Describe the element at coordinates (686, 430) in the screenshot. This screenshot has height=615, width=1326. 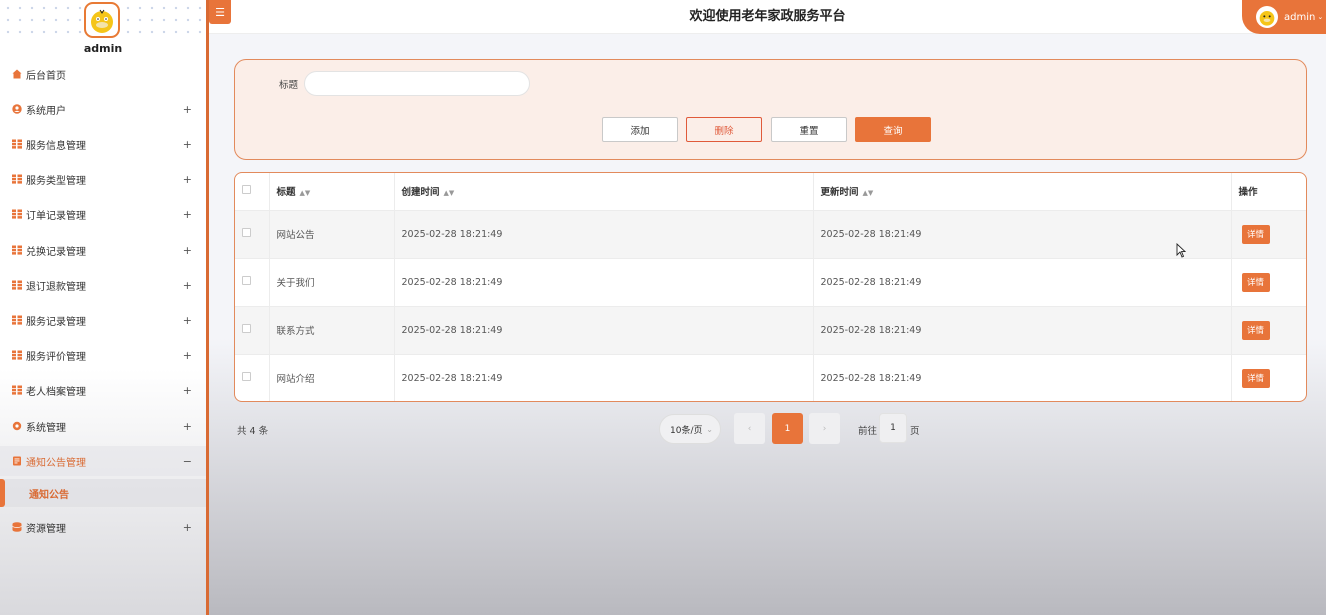
I see `page-size-value: 10条/页` at that location.